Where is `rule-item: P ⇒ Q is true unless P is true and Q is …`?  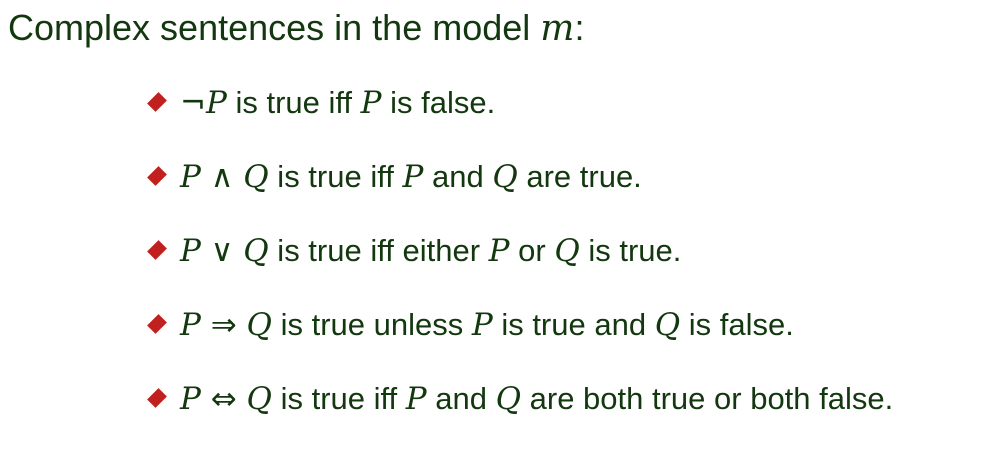 rule-item: P ⇒ Q is true unless P is true and Q is … is located at coordinates (519, 339).